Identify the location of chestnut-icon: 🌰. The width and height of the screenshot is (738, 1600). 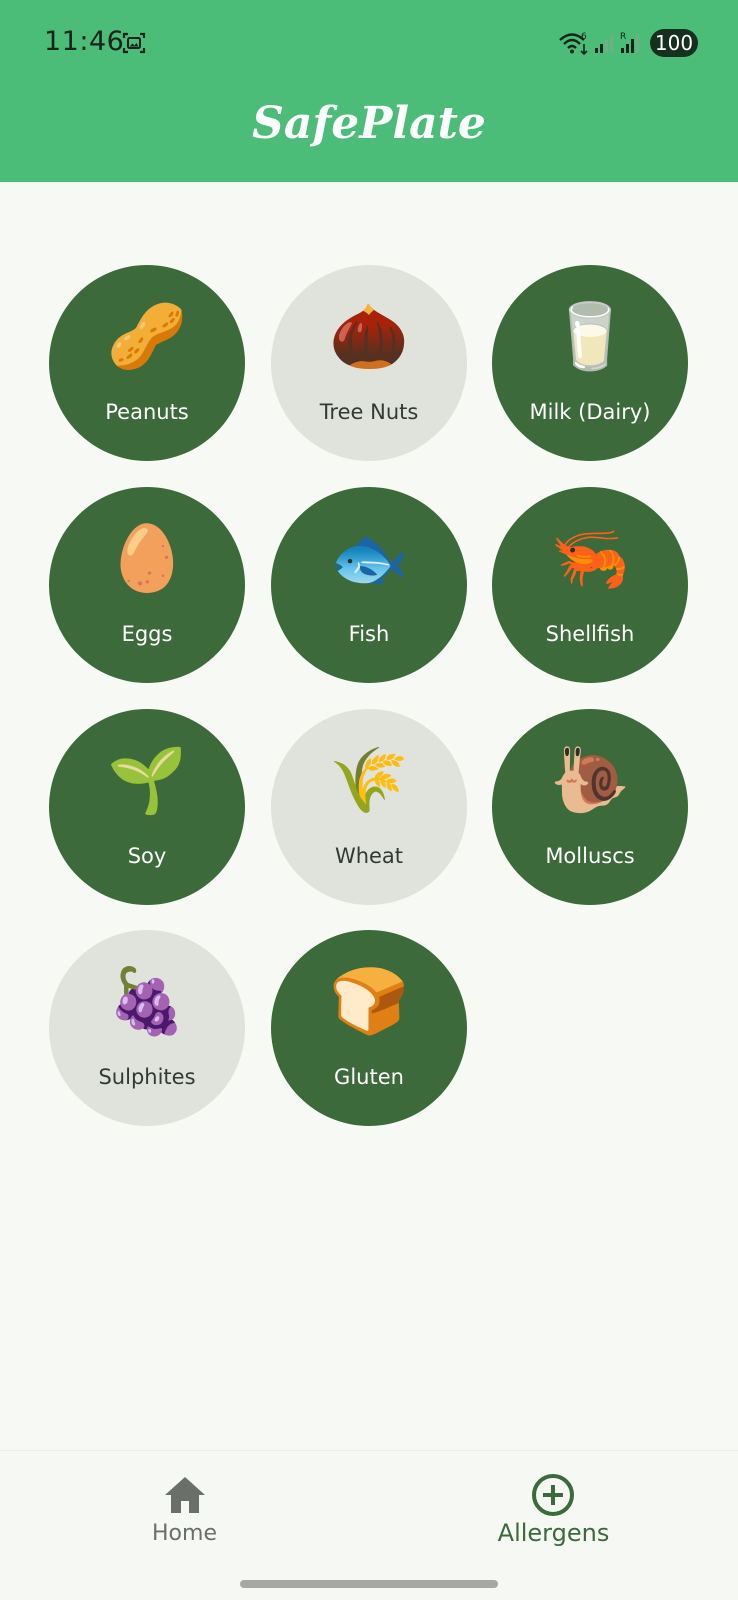
(369, 337).